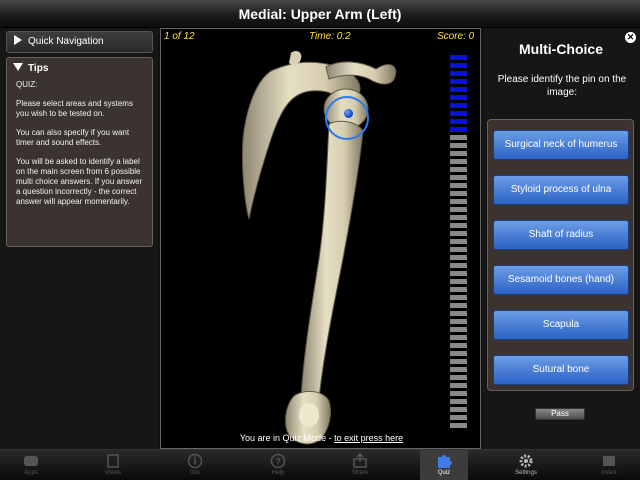  I want to click on answer-button: Surgical neck of humerus, so click(561, 145).